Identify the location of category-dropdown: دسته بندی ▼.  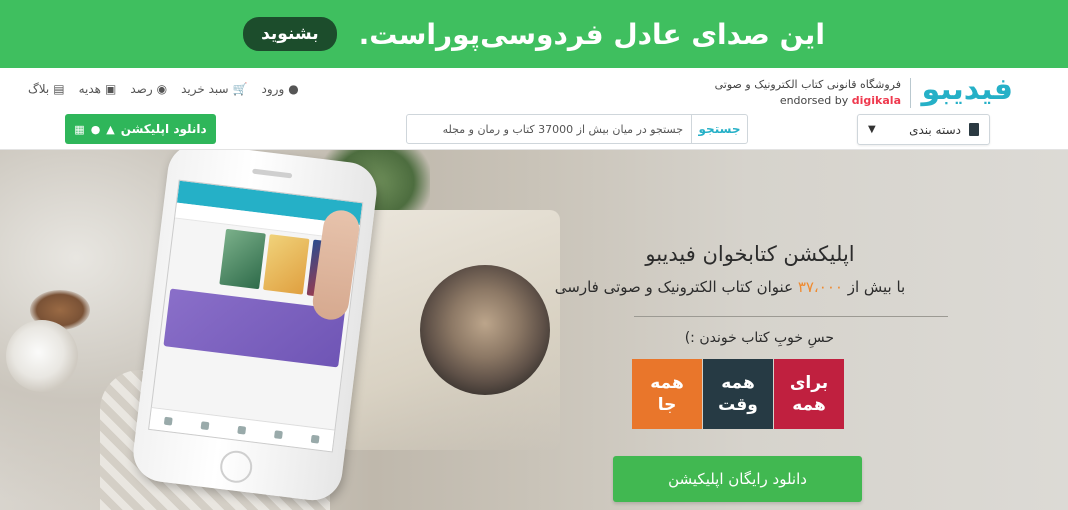
(923, 129).